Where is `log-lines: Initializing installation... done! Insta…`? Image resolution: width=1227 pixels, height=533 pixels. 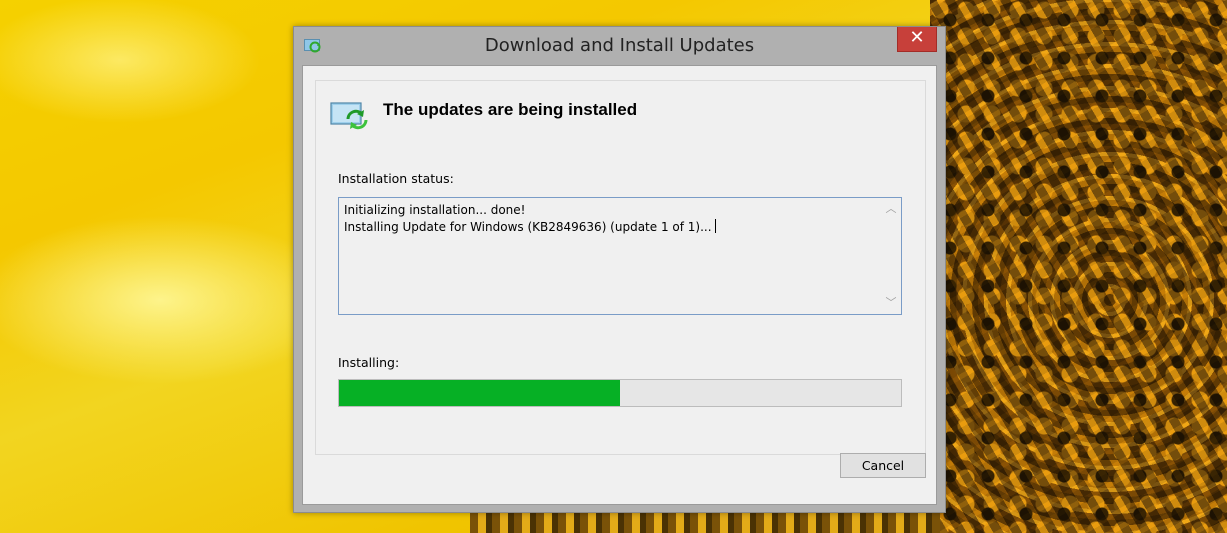
log-lines: Initializing installation... done! Insta… is located at coordinates (609, 219).